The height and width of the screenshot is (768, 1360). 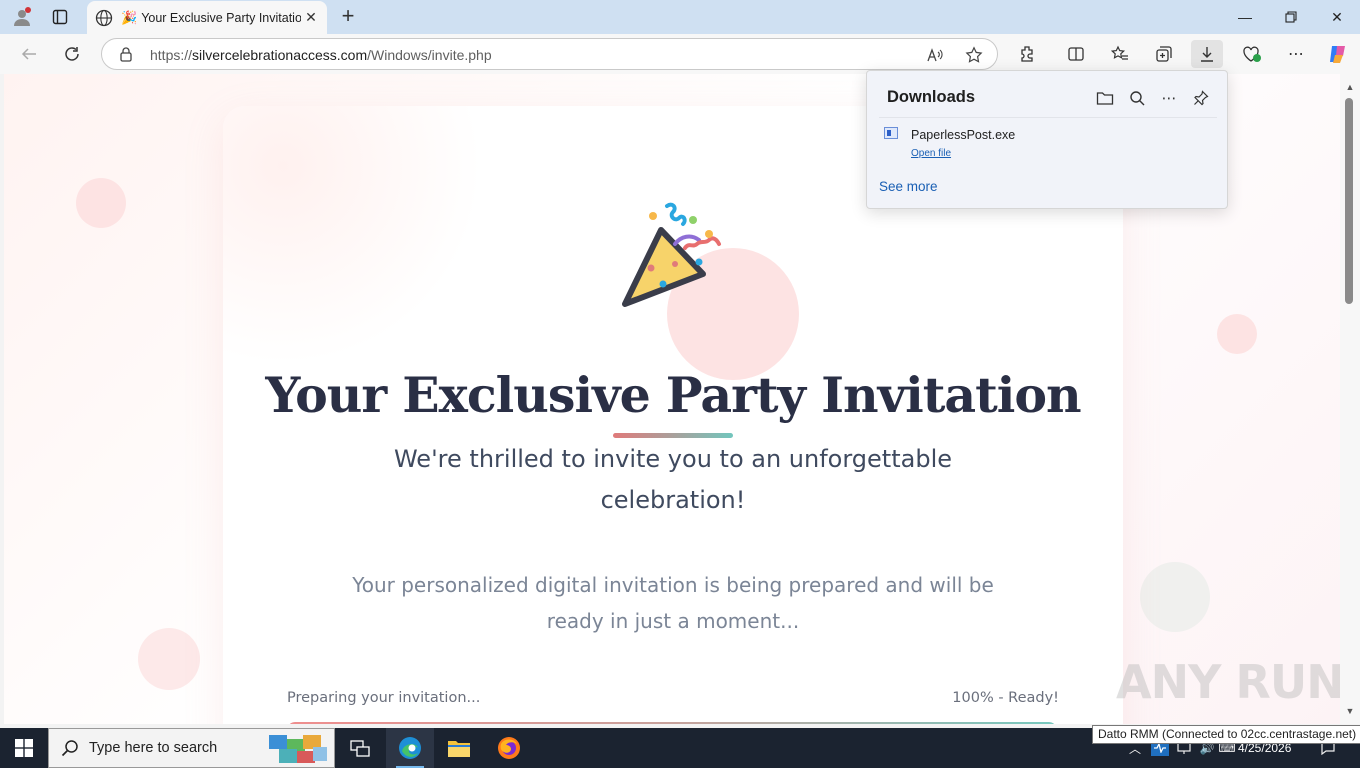 What do you see at coordinates (60, 17) in the screenshot?
I see `tab-actions-icon` at bounding box center [60, 17].